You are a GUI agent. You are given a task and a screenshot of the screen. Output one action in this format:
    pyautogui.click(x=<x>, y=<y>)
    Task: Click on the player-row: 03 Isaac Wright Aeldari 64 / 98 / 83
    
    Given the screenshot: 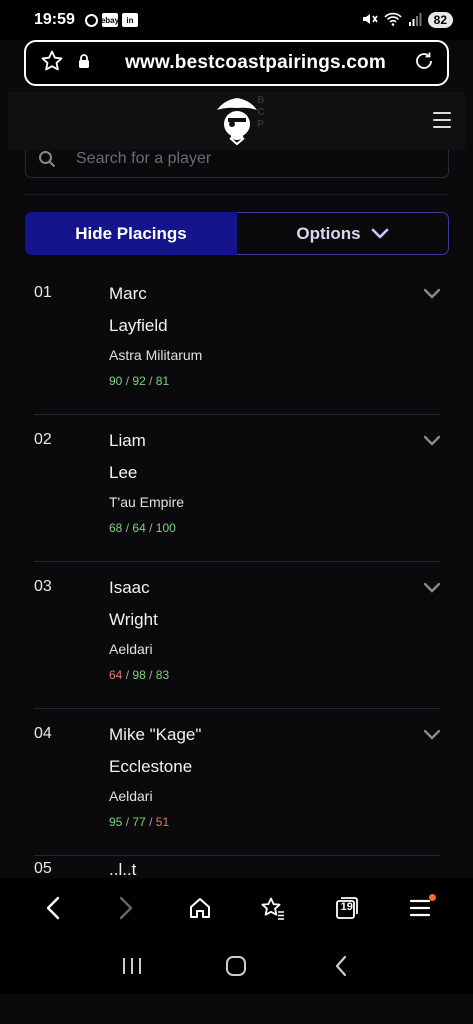 What is the action you would take?
    pyautogui.click(x=236, y=635)
    